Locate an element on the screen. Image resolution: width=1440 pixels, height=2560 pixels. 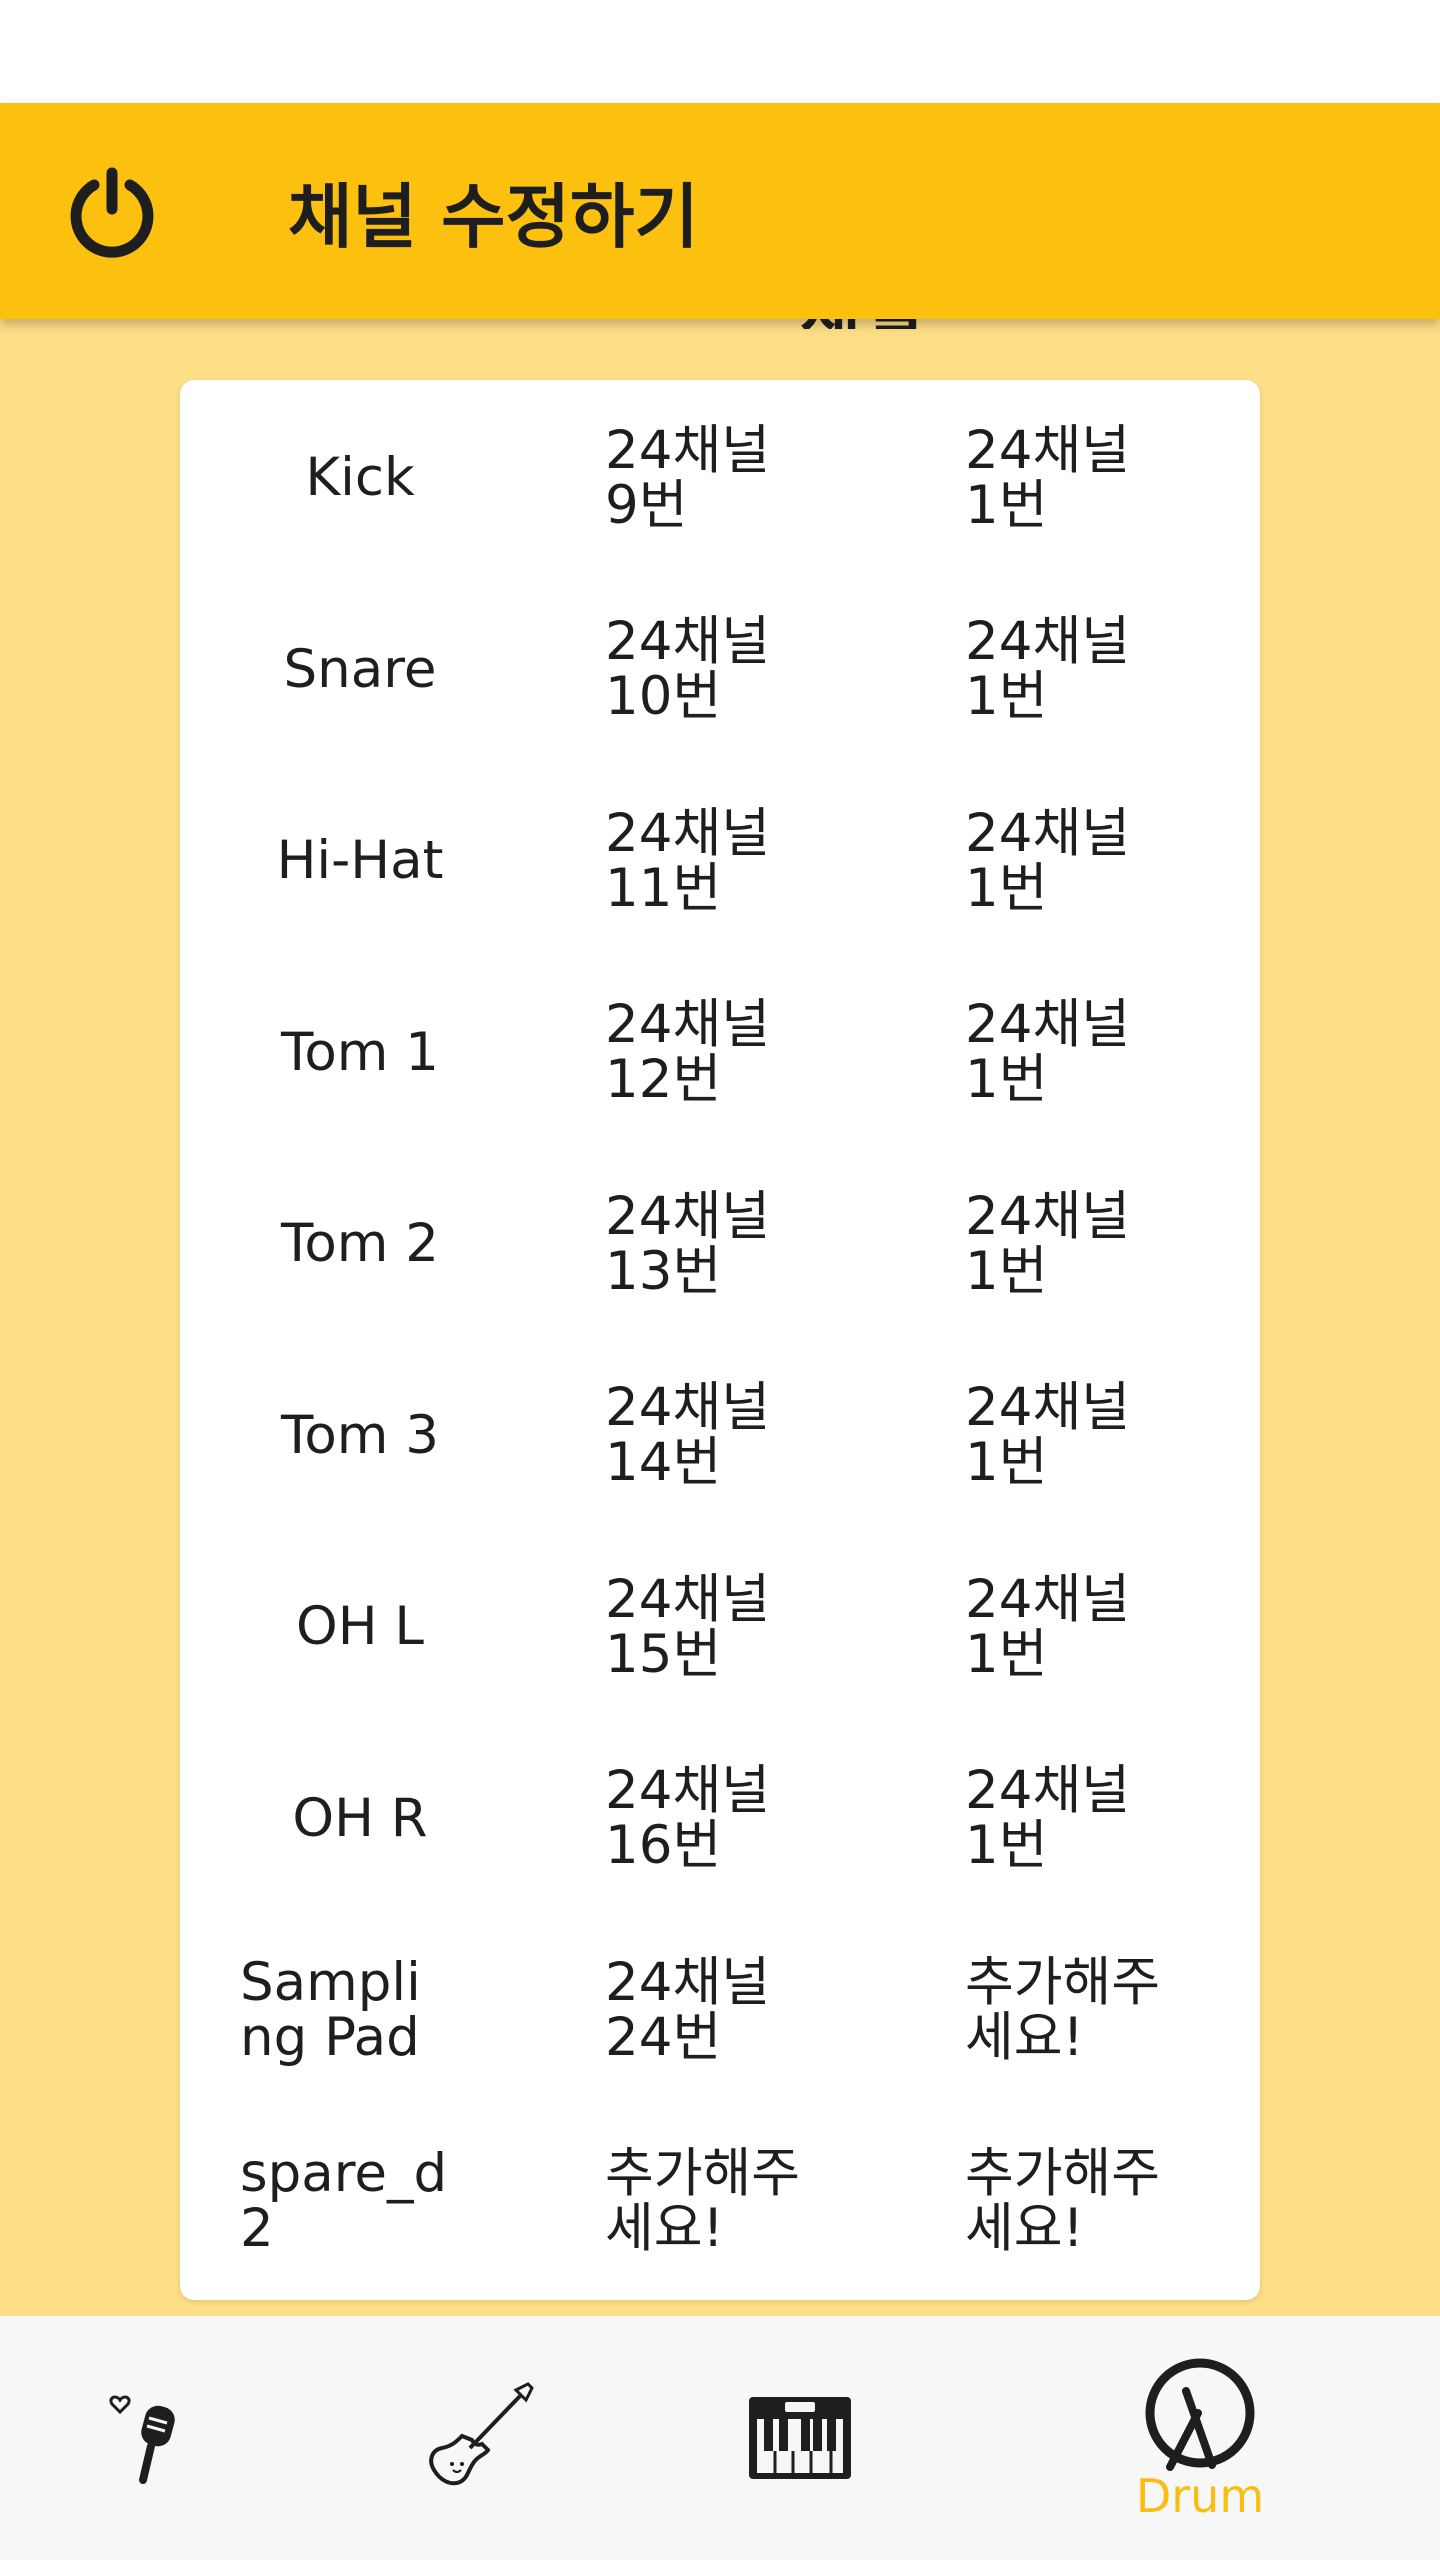
power-button is located at coordinates (112, 211).